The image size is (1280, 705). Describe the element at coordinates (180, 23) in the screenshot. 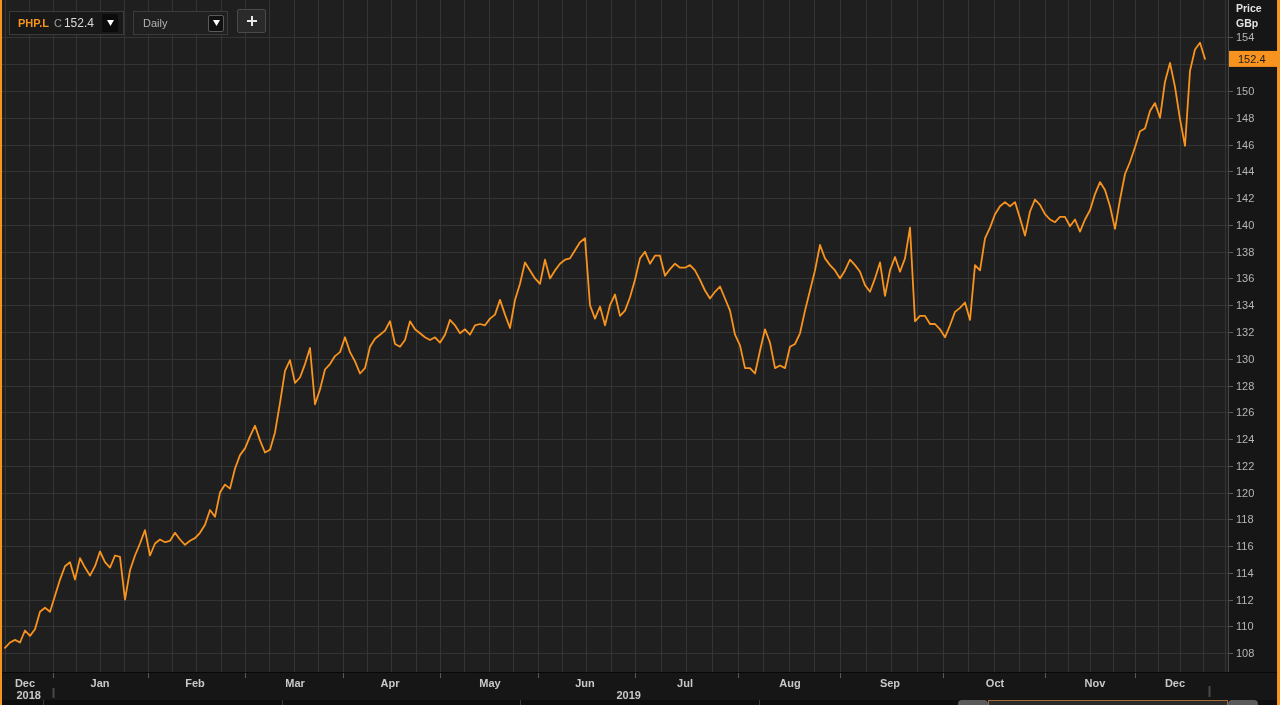

I see `interval-select: Daily` at that location.